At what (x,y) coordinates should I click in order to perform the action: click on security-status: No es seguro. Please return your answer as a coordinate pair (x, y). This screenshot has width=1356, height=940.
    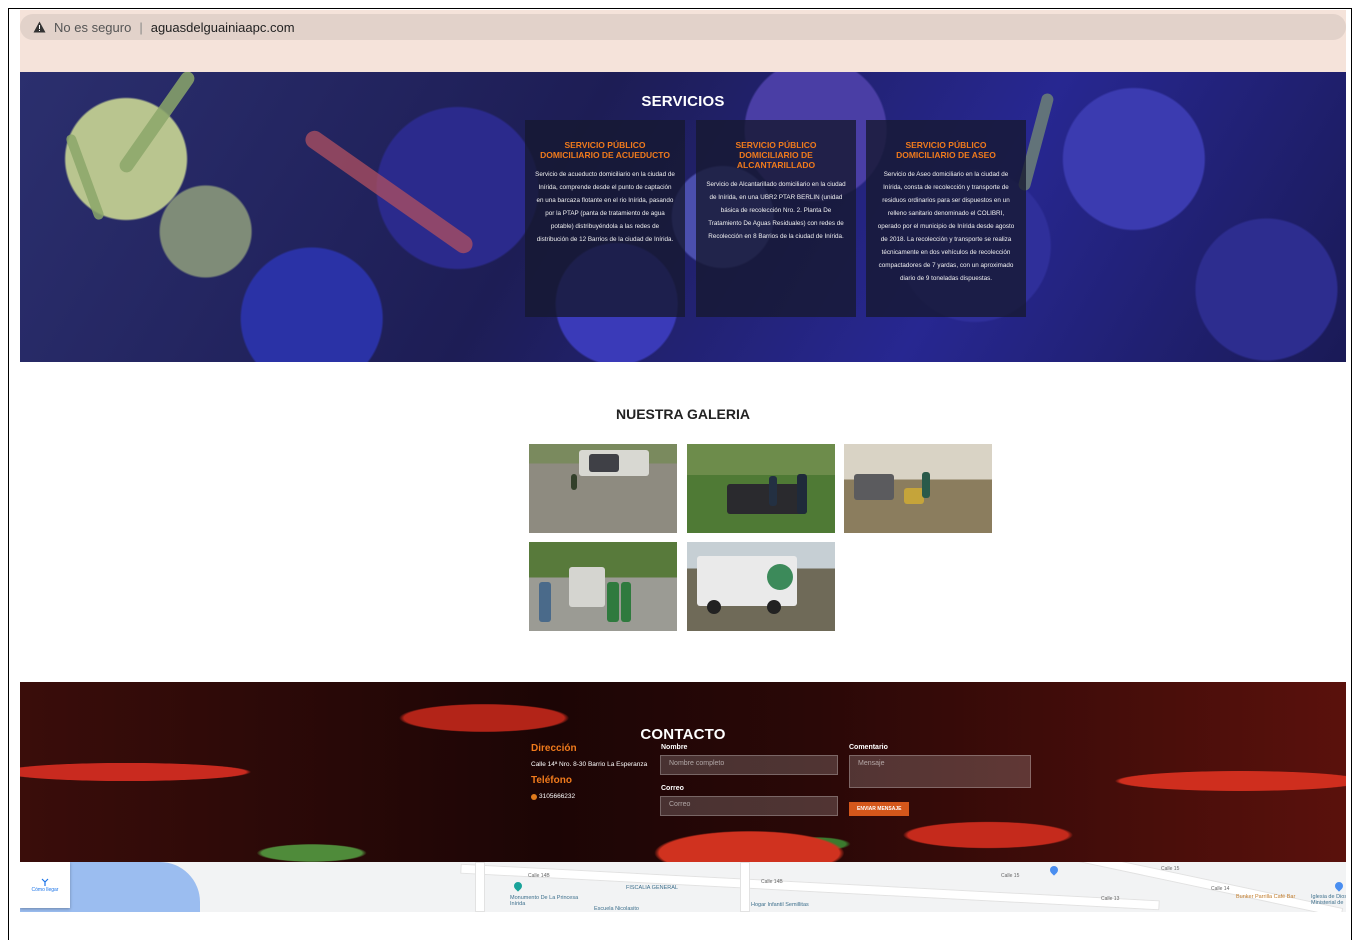
    Looking at the image, I should click on (92, 27).